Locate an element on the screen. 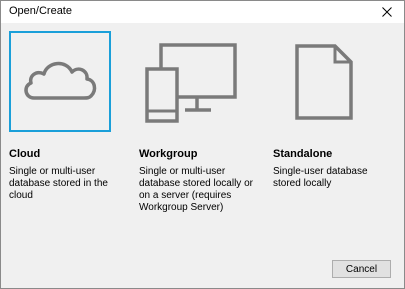  close-button is located at coordinates (387, 12).